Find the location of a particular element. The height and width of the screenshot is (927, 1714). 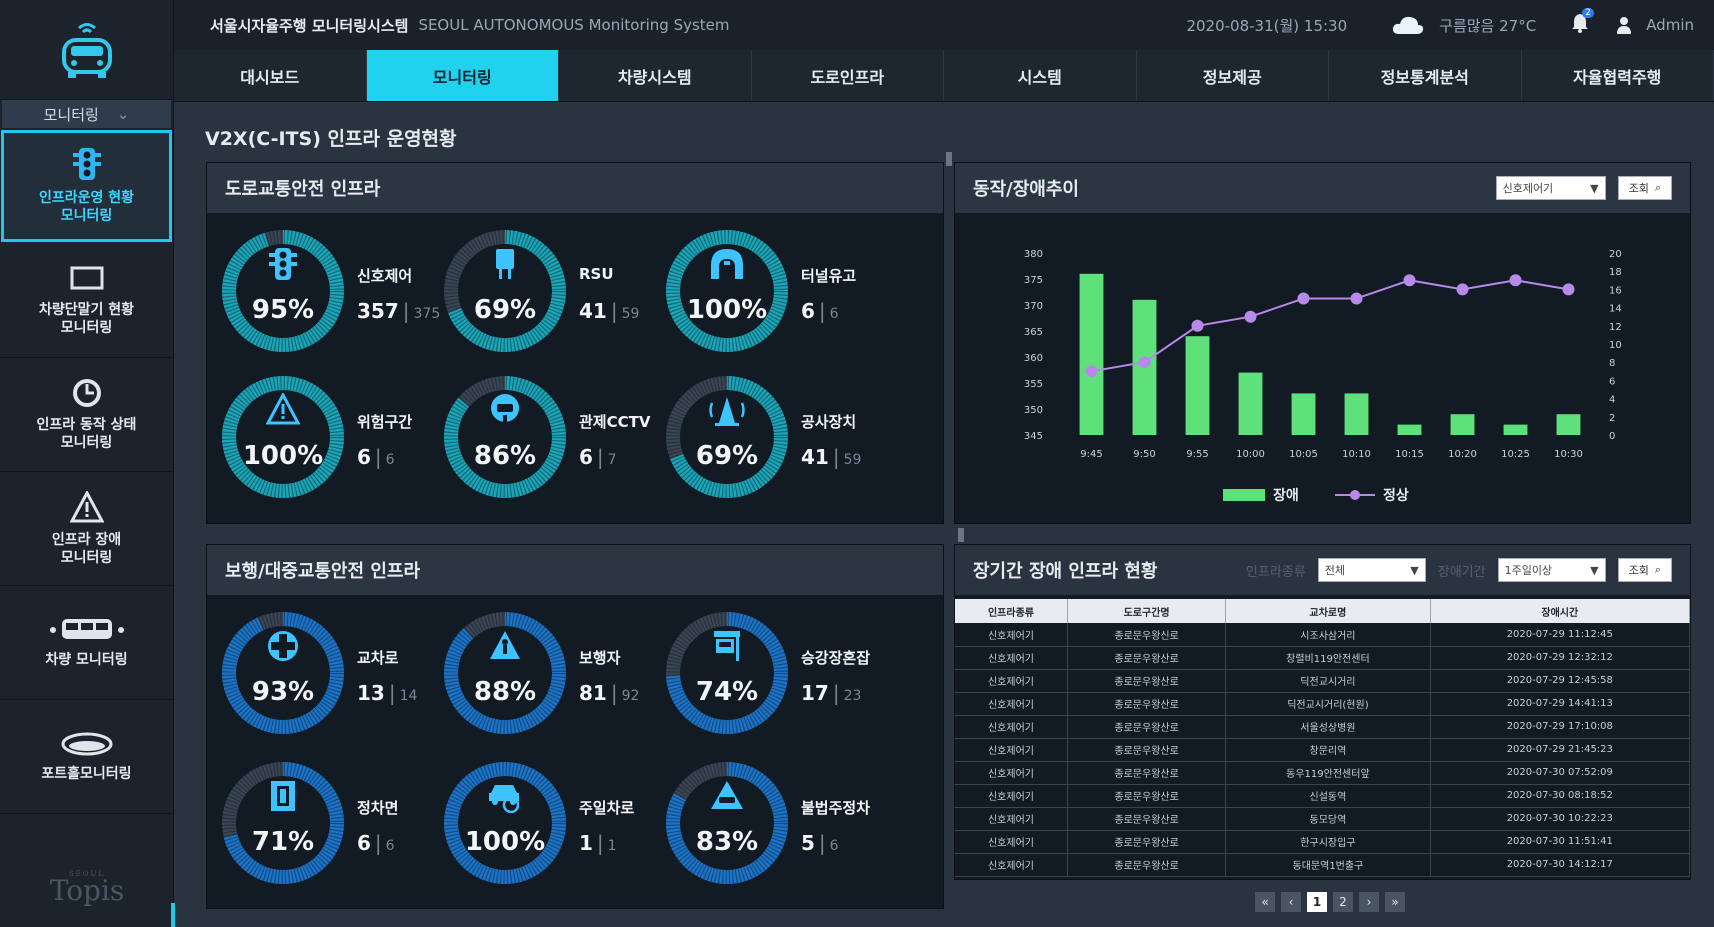

select-value: 신호제어기 is located at coordinates (1528, 188).